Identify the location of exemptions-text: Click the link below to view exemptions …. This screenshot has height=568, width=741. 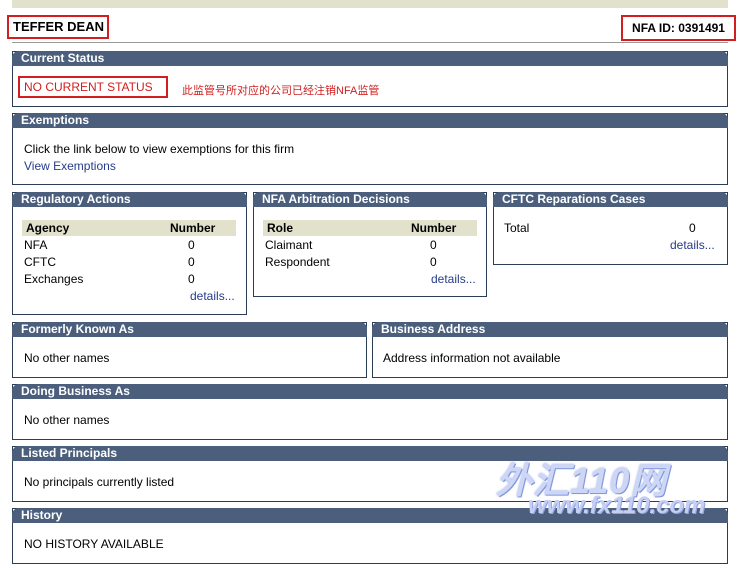
(159, 149).